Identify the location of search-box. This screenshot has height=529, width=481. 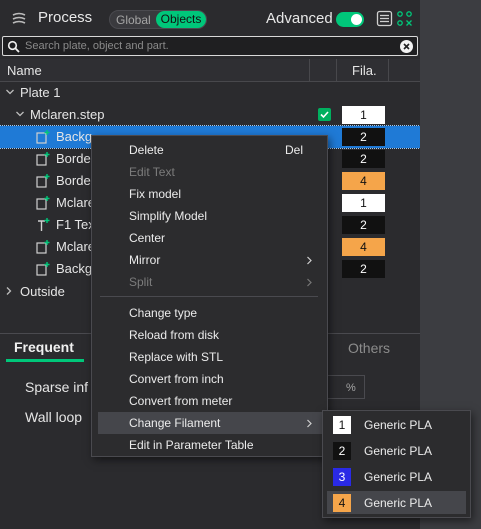
(210, 46).